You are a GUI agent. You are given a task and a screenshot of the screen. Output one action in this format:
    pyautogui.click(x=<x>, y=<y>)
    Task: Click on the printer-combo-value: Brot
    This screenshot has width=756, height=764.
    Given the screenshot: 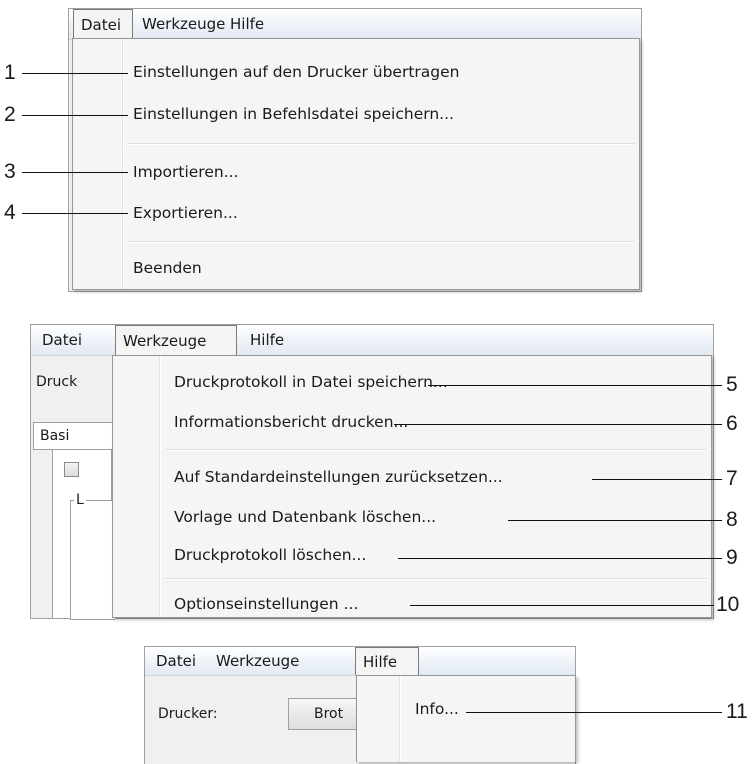 What is the action you would take?
    pyautogui.click(x=329, y=714)
    